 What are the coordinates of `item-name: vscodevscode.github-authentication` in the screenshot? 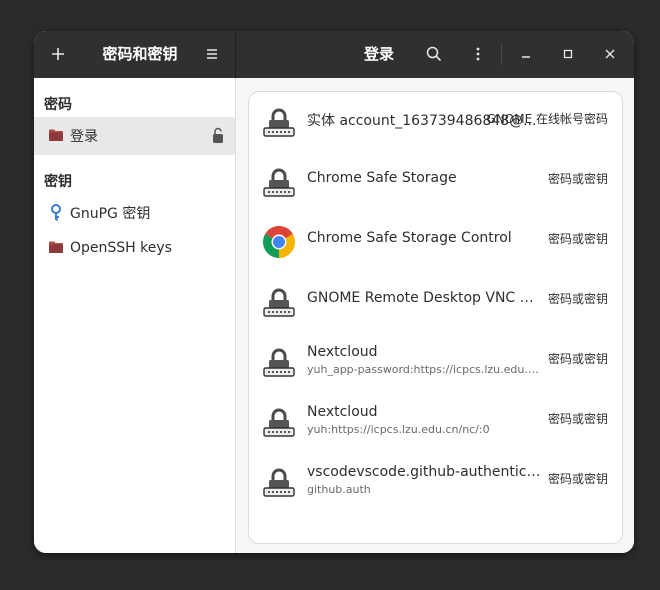 It's located at (424, 472).